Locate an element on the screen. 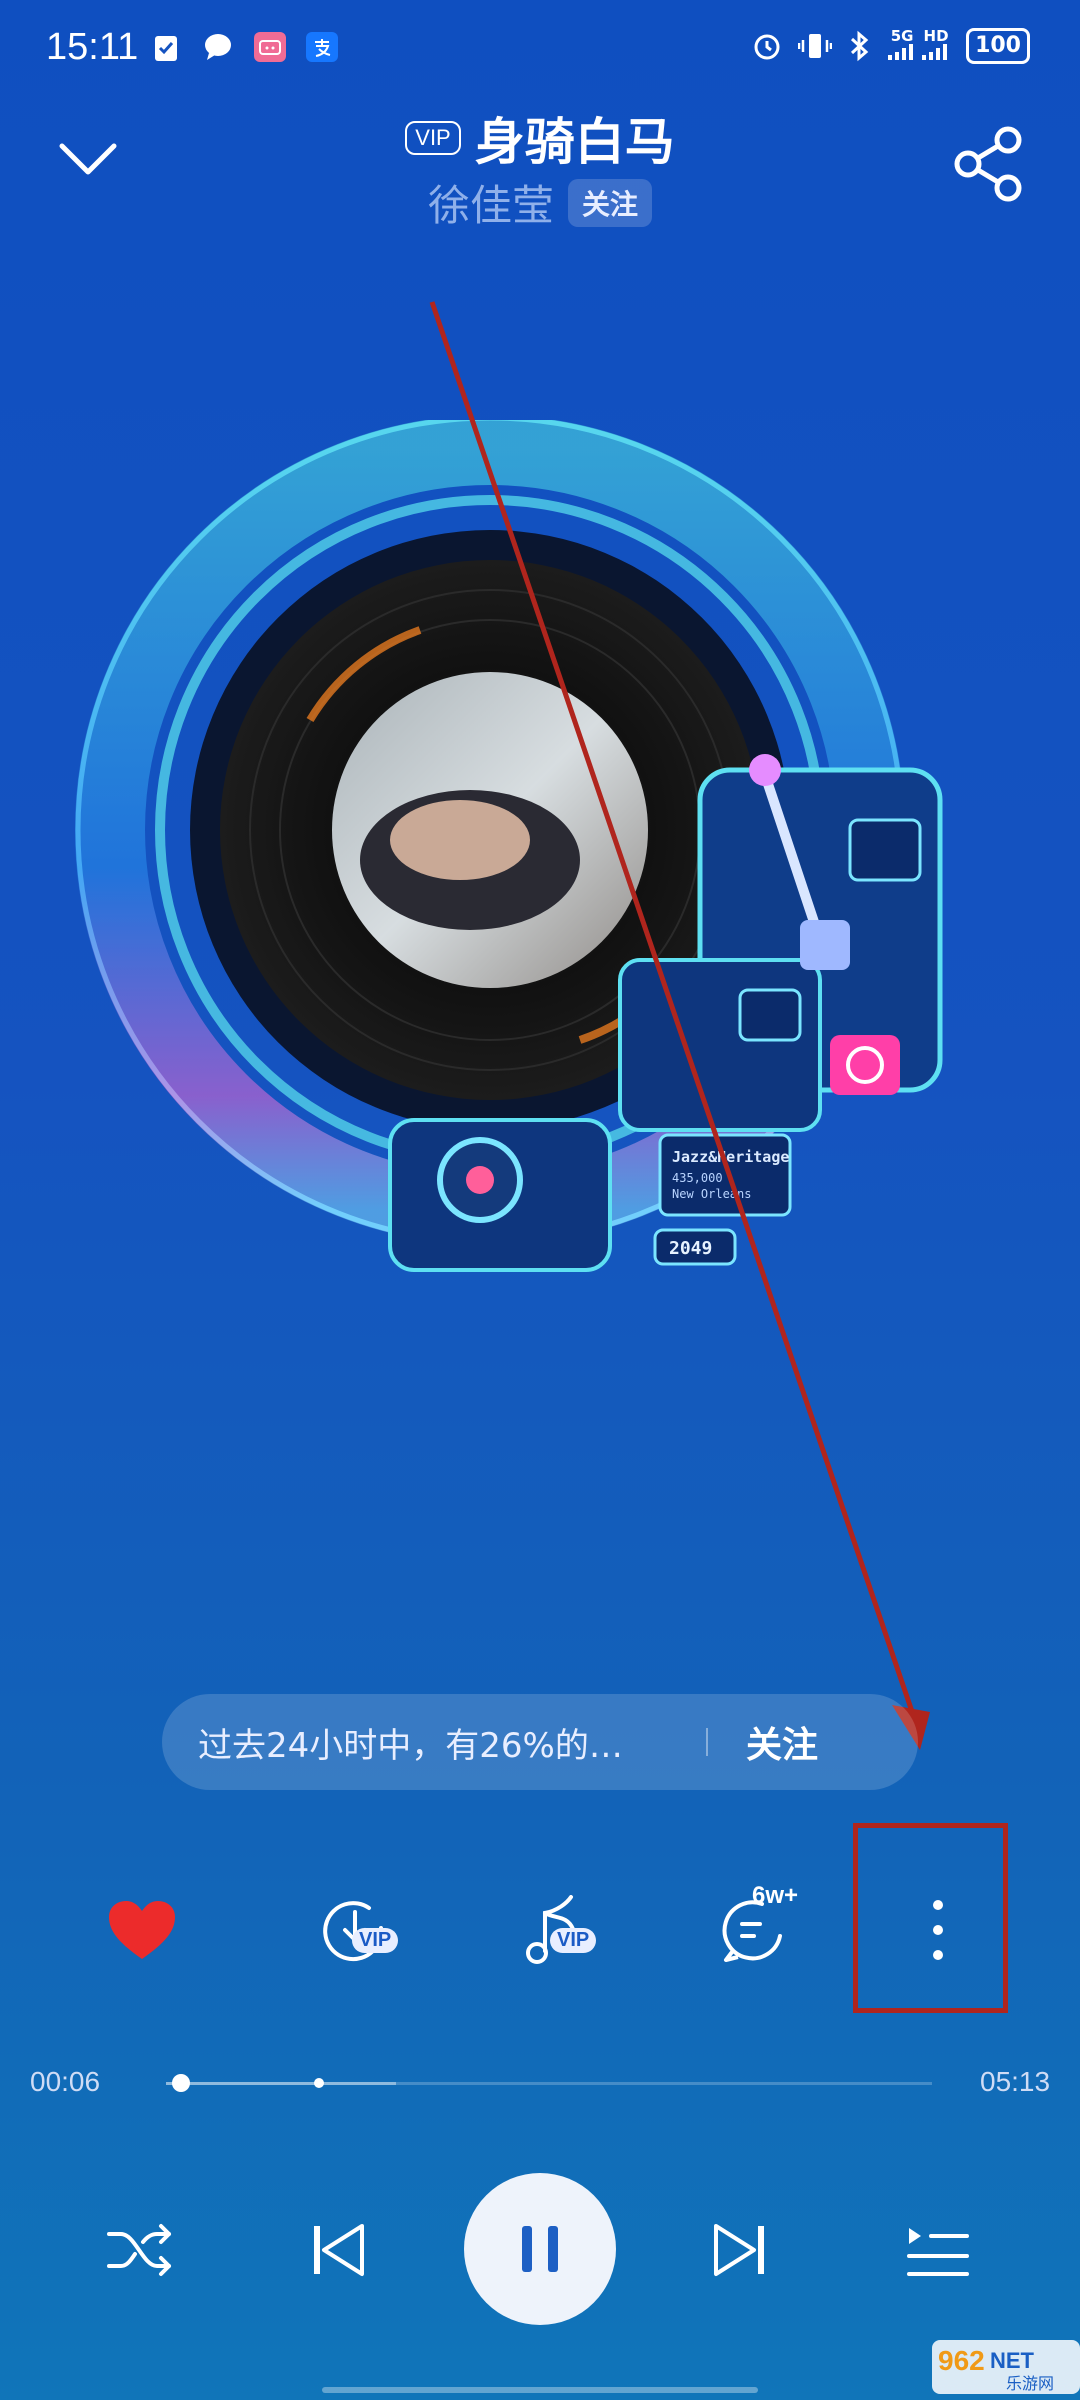 Image resolution: width=1080 pixels, height=2400 pixels. comments-button: 6w+ is located at coordinates (755, 1930).